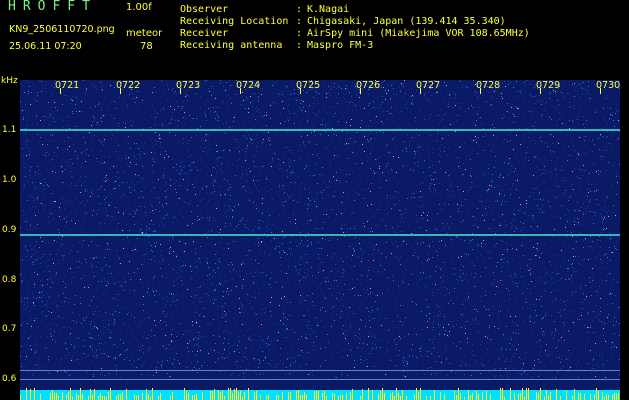  Describe the element at coordinates (9, 180) in the screenshot. I see `y-tick-1.0: 1.0` at that location.